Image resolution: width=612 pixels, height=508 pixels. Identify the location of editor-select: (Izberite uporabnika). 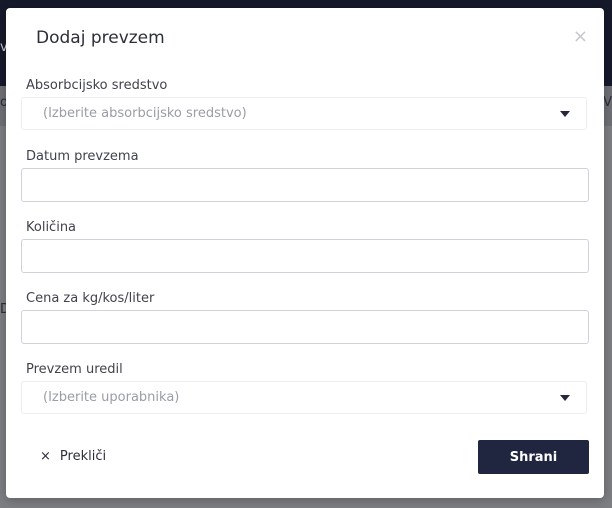
(304, 397).